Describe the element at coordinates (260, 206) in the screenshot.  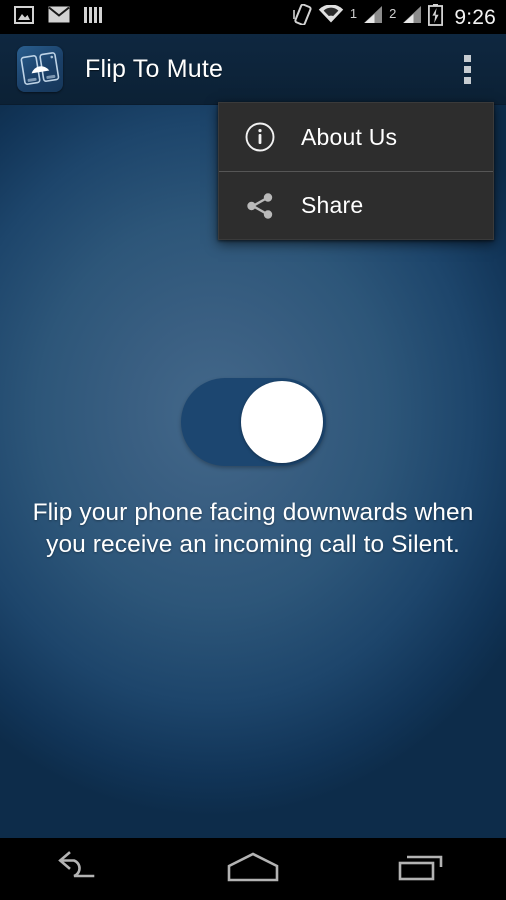
I see `share-icon` at that location.